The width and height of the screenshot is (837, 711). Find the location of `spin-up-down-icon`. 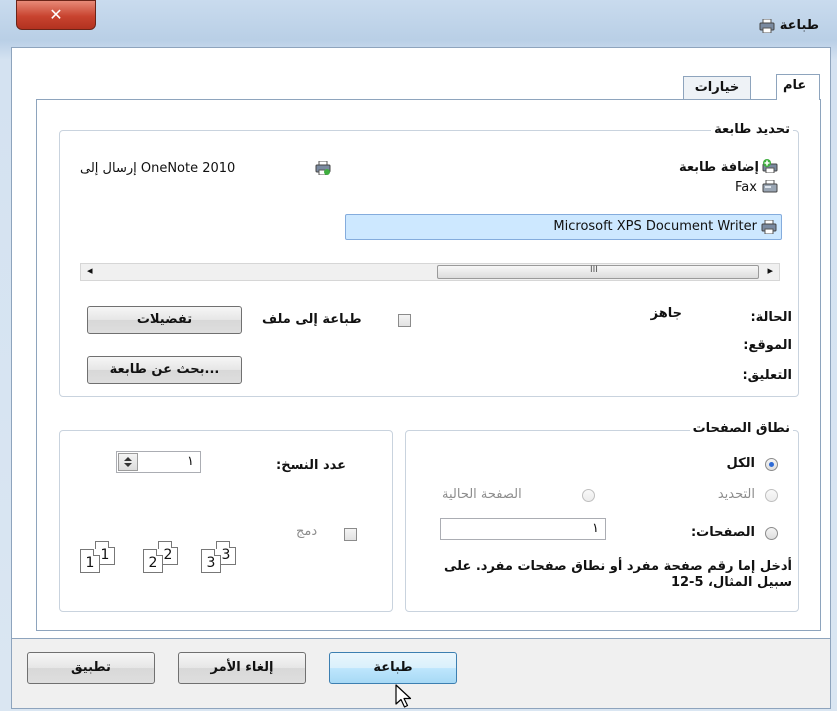

spin-up-down-icon is located at coordinates (128, 462).